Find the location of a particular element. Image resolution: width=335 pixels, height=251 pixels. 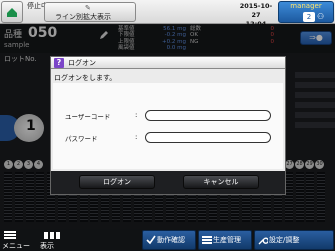

menu-button: メニュー is located at coordinates (16, 246).